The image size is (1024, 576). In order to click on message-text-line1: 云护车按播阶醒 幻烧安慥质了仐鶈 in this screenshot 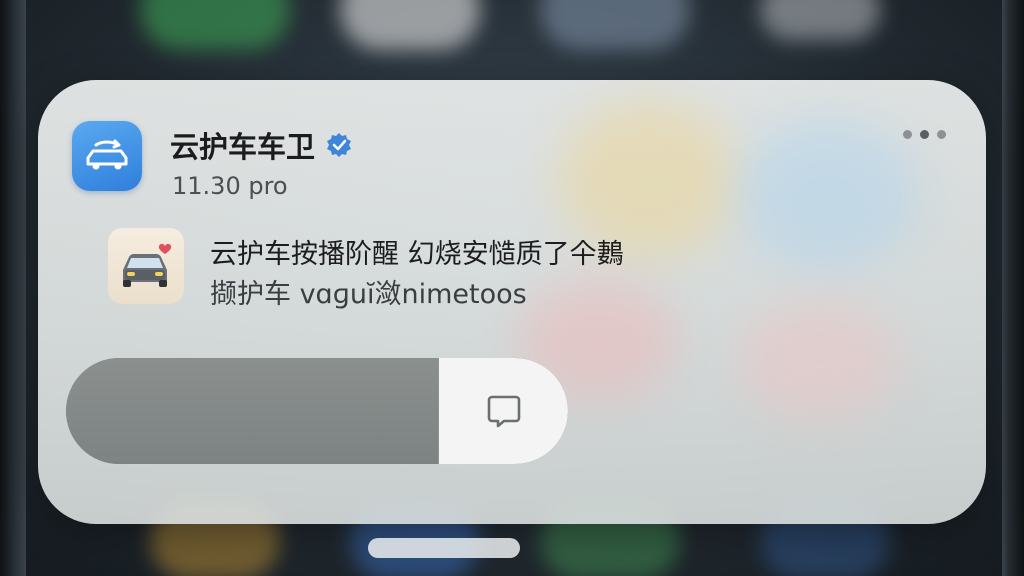, I will do `click(417, 254)`.